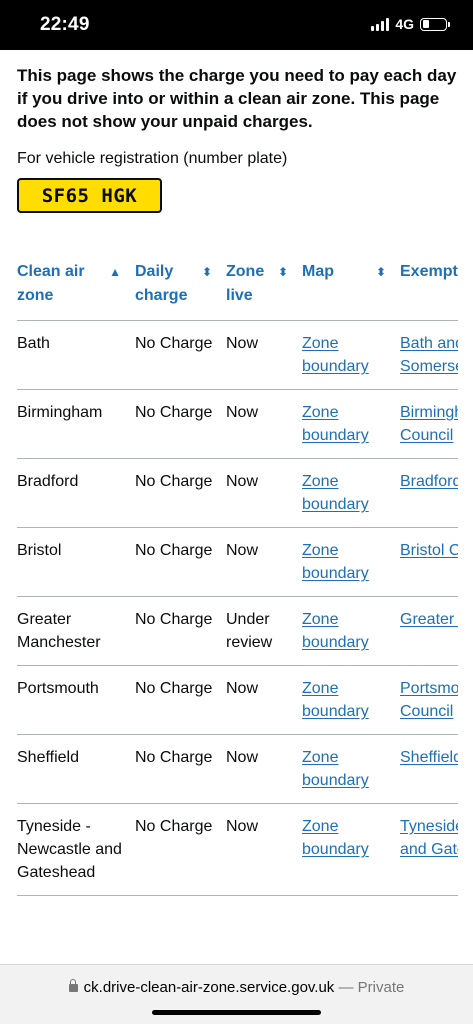 This screenshot has height=1024, width=473. Describe the element at coordinates (89, 195) in the screenshot. I see `number-plate: SF65 HGK` at that location.